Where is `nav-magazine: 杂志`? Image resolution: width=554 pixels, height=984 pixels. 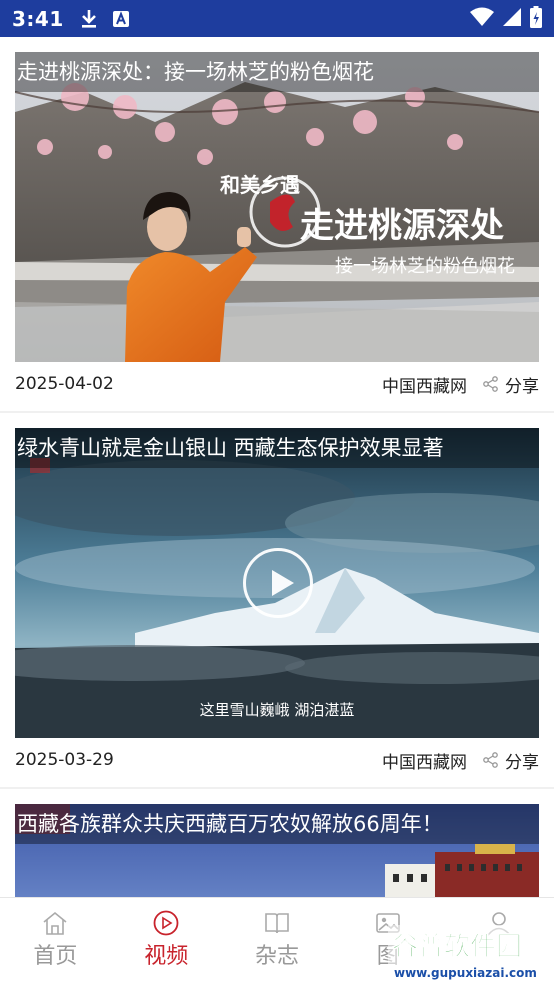
nav-magazine: 杂志 is located at coordinates (277, 941).